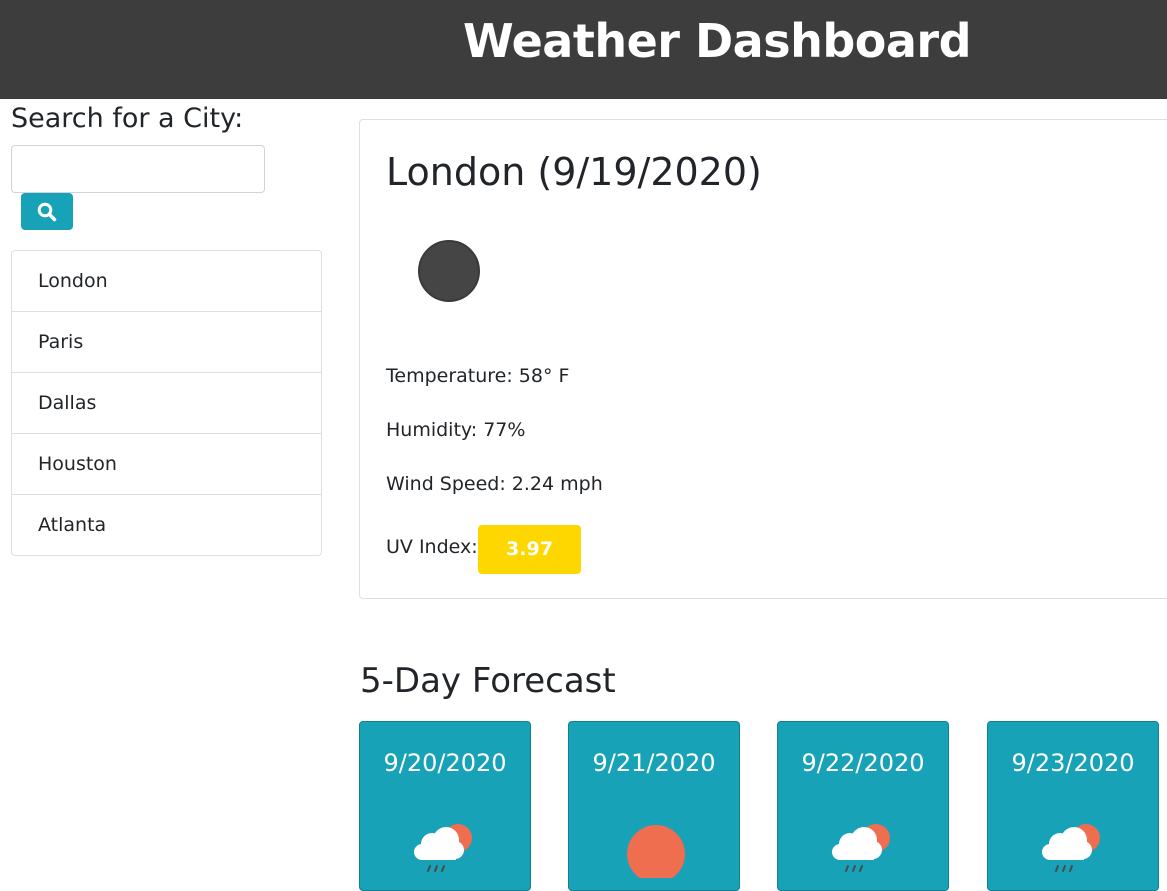 This screenshot has height=891, width=1167. Describe the element at coordinates (166, 281) in the screenshot. I see `city-item-london: London` at that location.